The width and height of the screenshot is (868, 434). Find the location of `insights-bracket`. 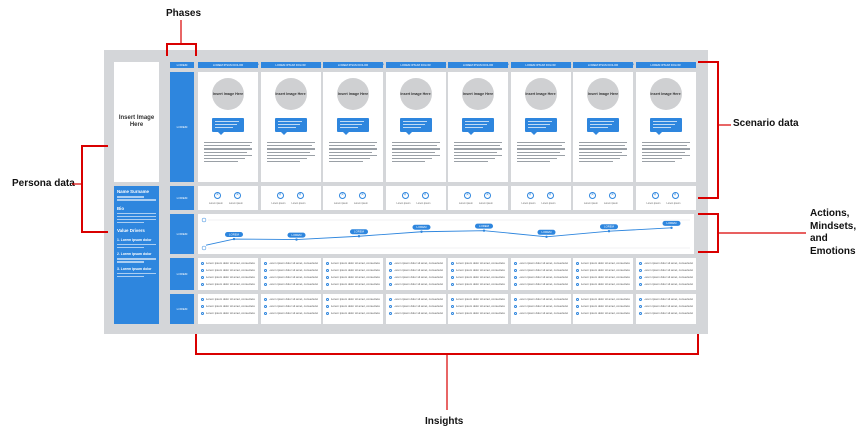

insights-bracket is located at coordinates (447, 344).